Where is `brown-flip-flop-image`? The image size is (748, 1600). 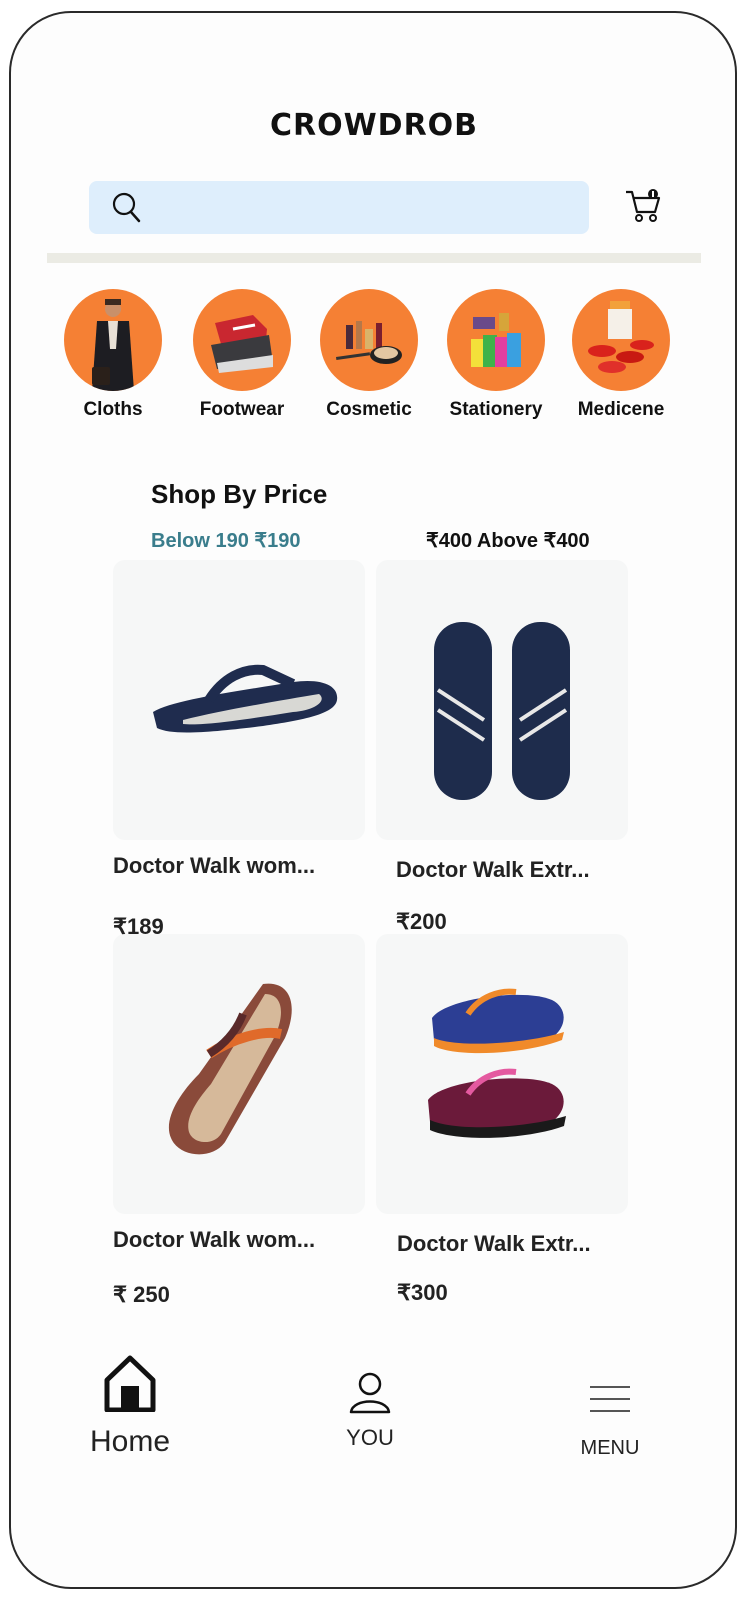
brown-flip-flop-image is located at coordinates (230, 1069).